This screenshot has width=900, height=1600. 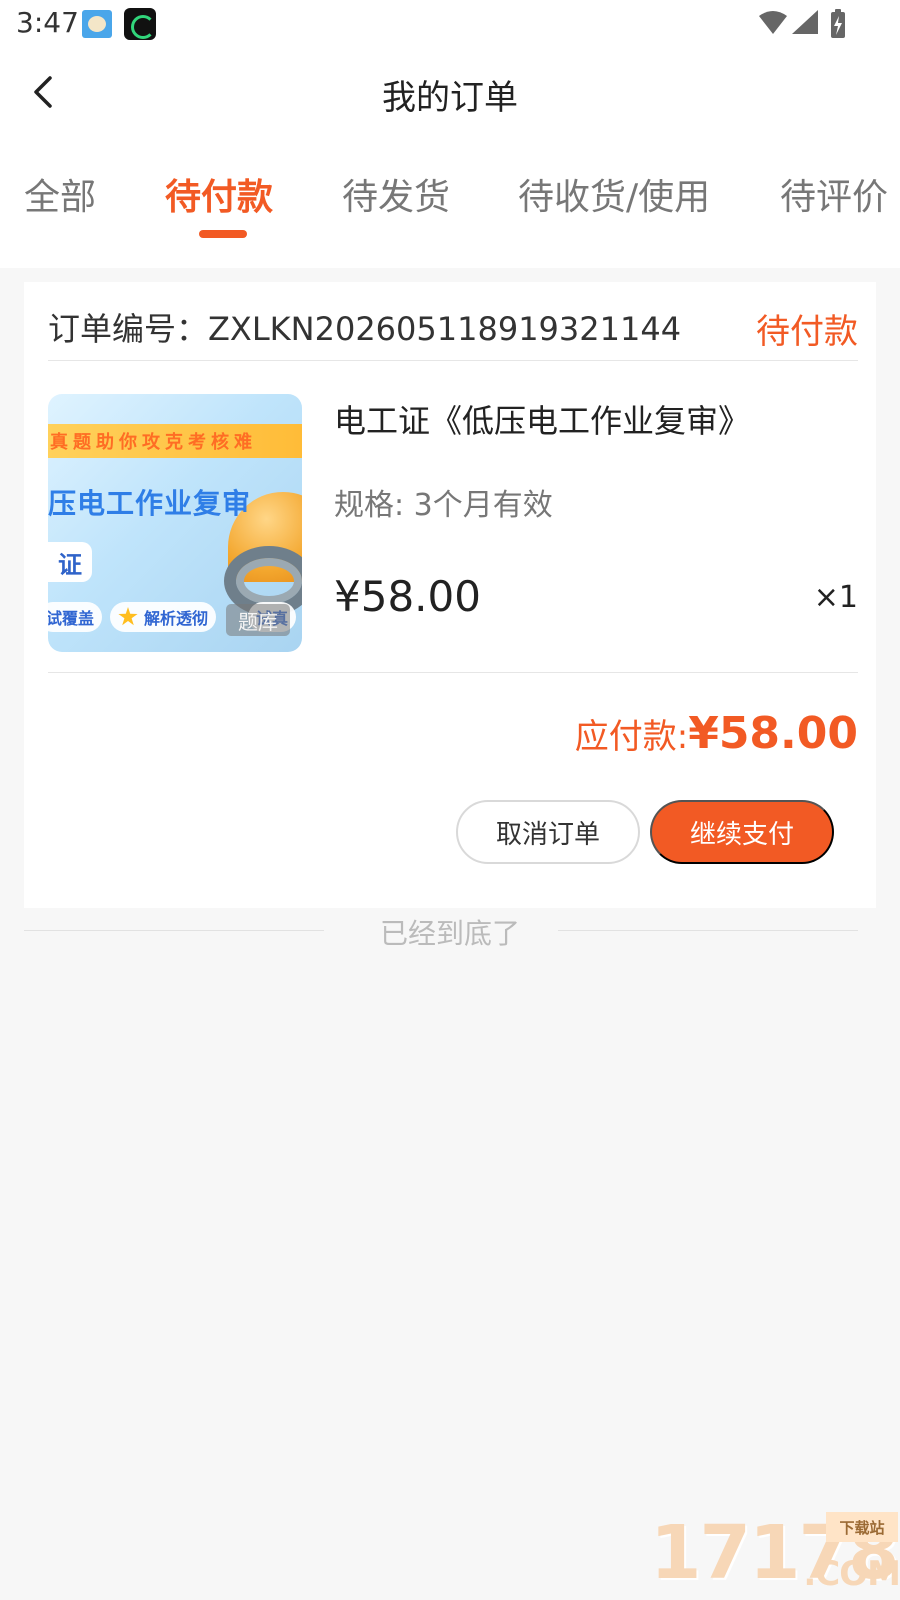 What do you see at coordinates (443, 505) in the screenshot?
I see `product-spec: 规格: 3个月有效` at bounding box center [443, 505].